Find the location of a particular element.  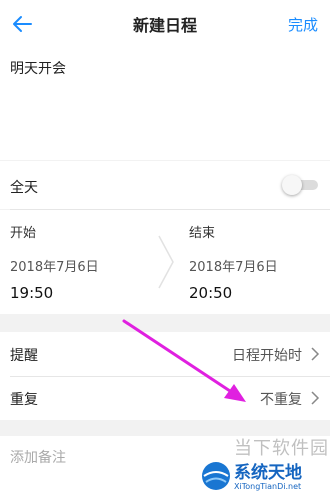

end-time-block: 结束 2018年7月6日 20:50 is located at coordinates (252, 262).